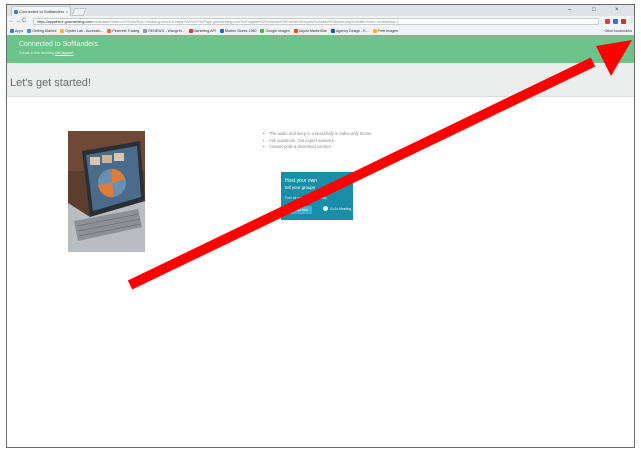  I want to click on support-link: Get support, so click(64, 53).